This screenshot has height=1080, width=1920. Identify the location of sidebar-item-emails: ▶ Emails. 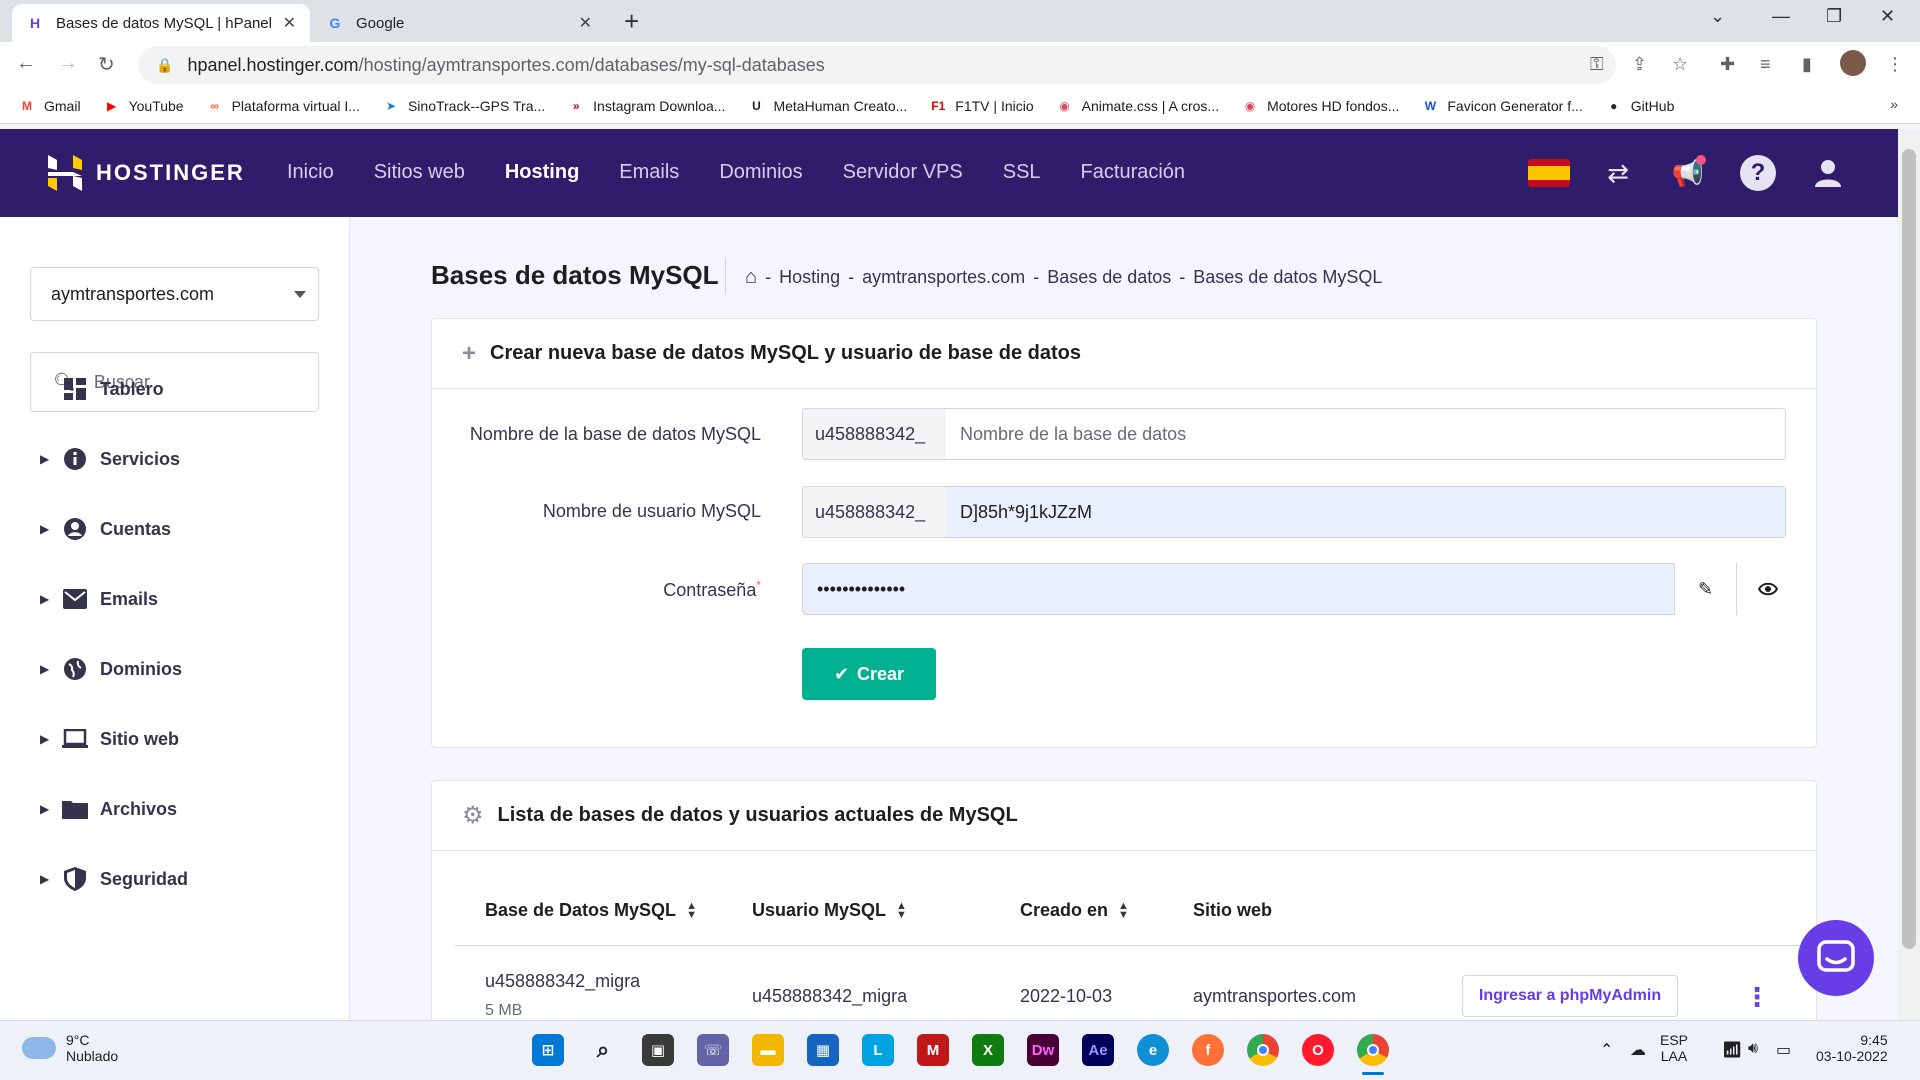
(99, 599).